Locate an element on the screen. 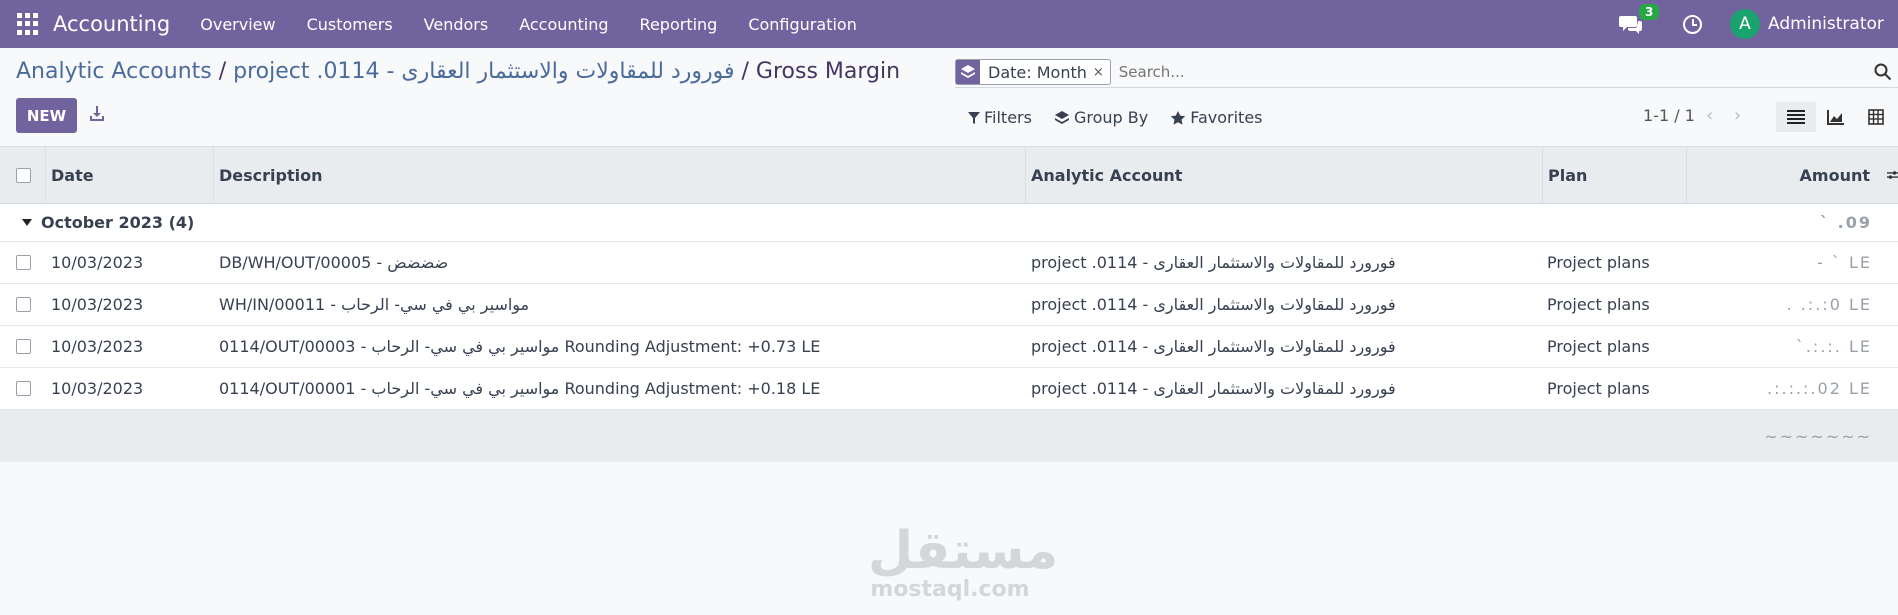 The width and height of the screenshot is (1898, 615). row-amount: .:.:.:.02 LE is located at coordinates (1819, 388).